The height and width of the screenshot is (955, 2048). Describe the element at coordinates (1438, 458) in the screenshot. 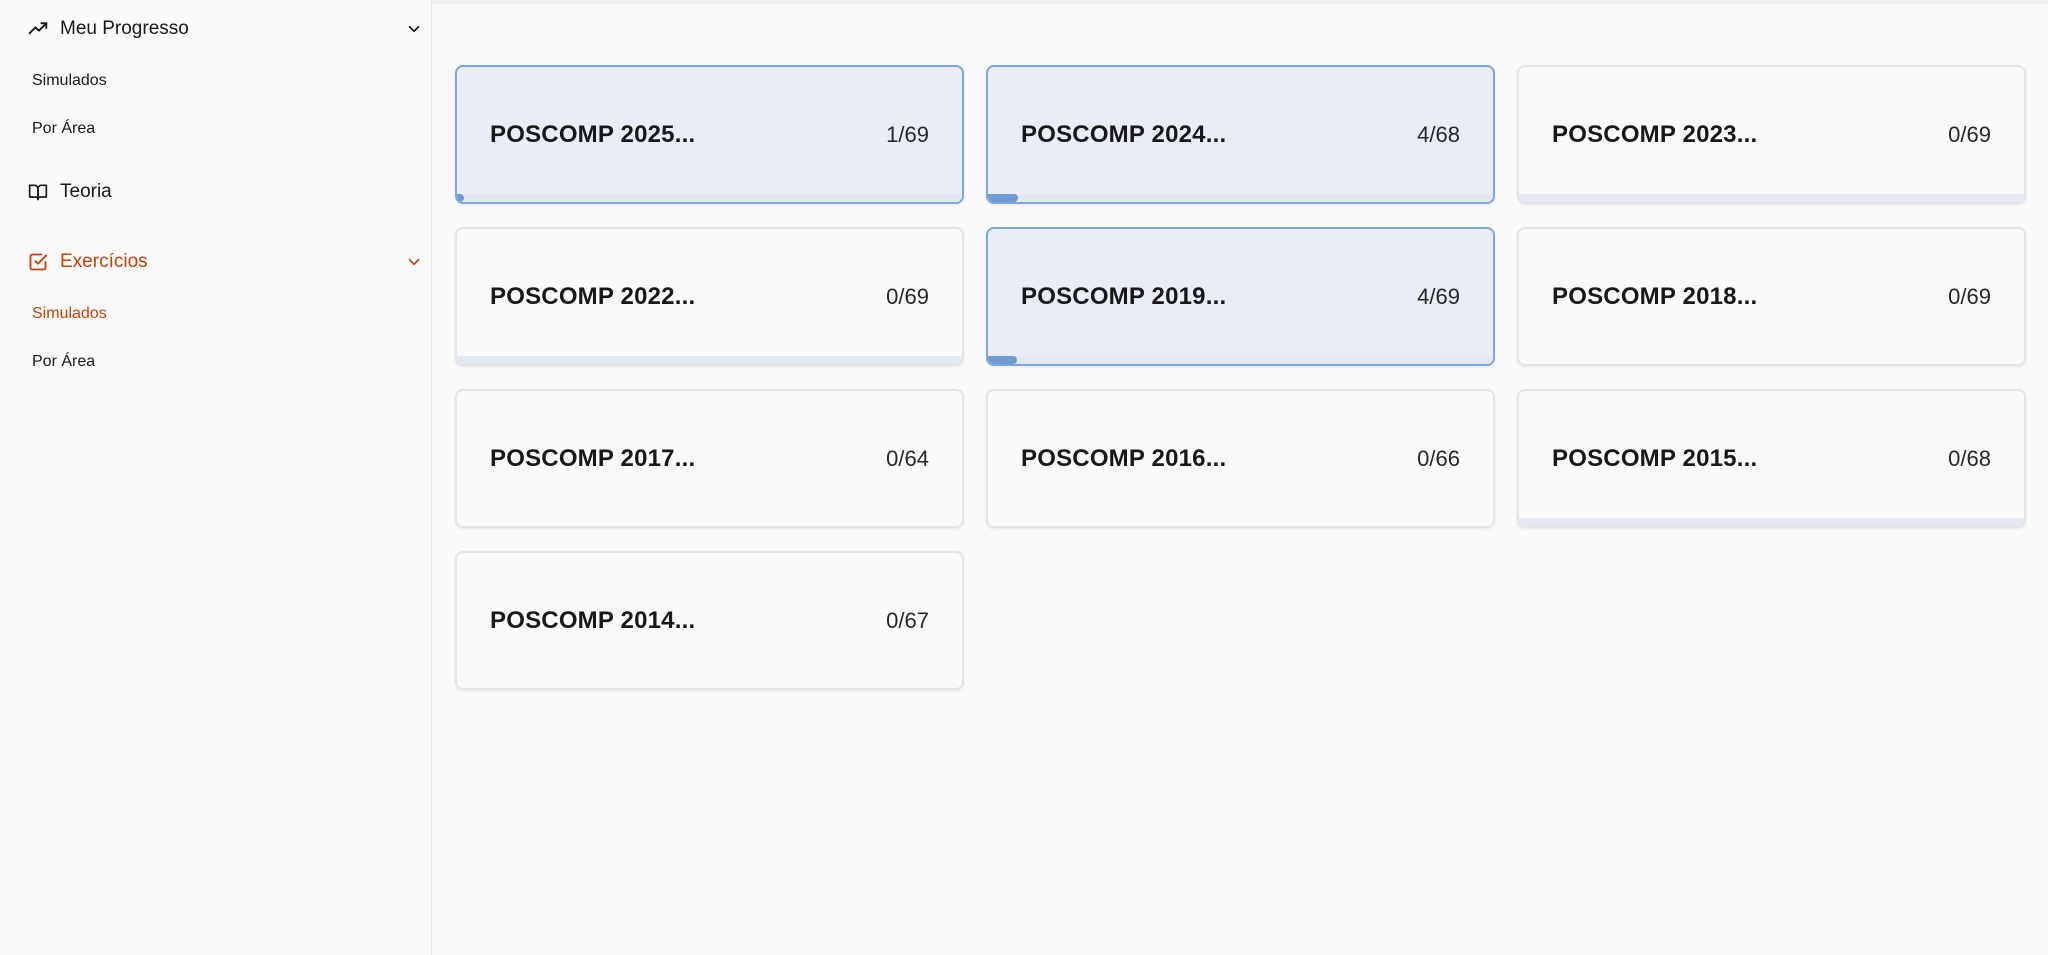

I see `simulado-progress-count: 0/66` at that location.